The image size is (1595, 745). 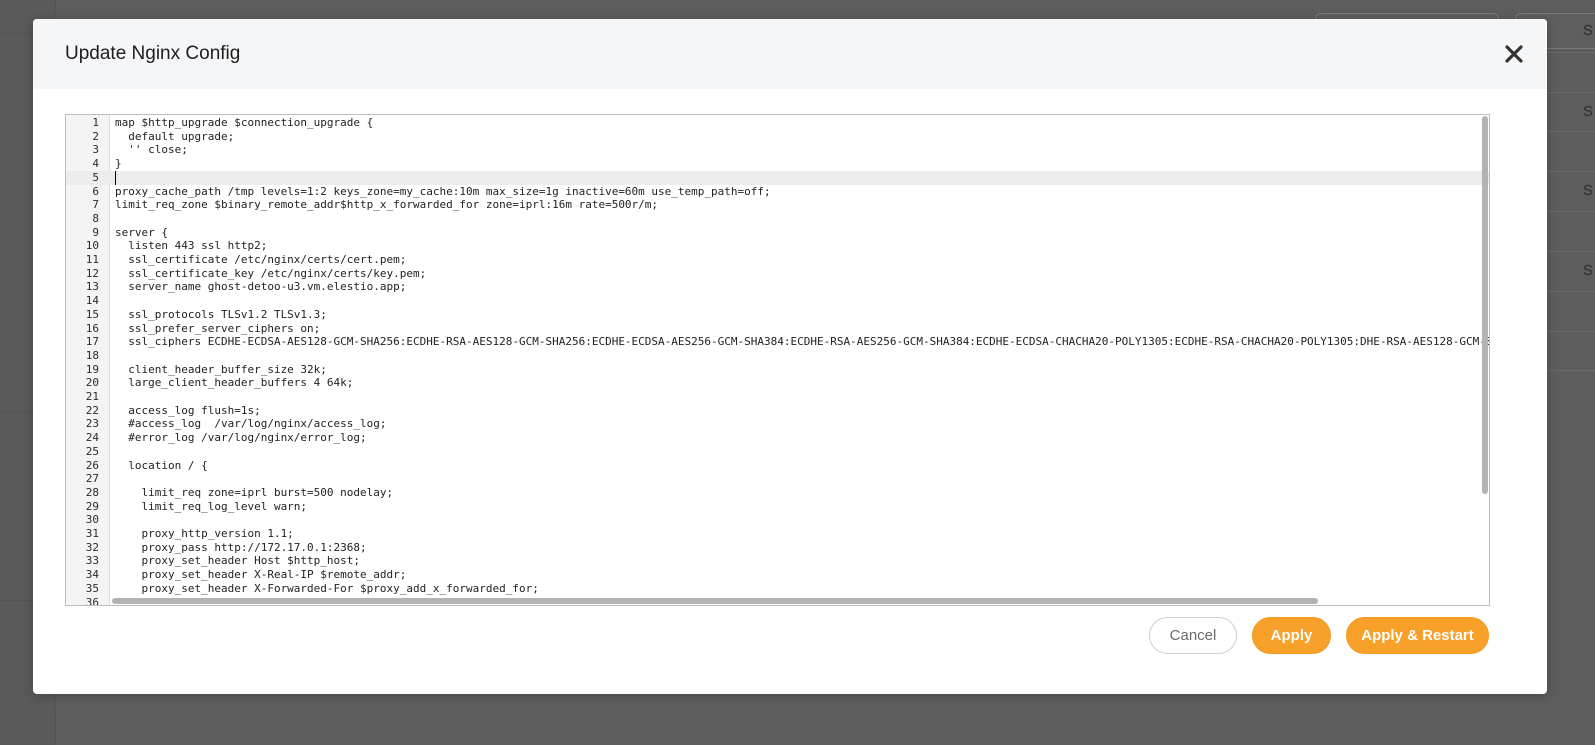 I want to click on code-line: 20 large_client_header_buffers 4 64k;, so click(x=777, y=383).